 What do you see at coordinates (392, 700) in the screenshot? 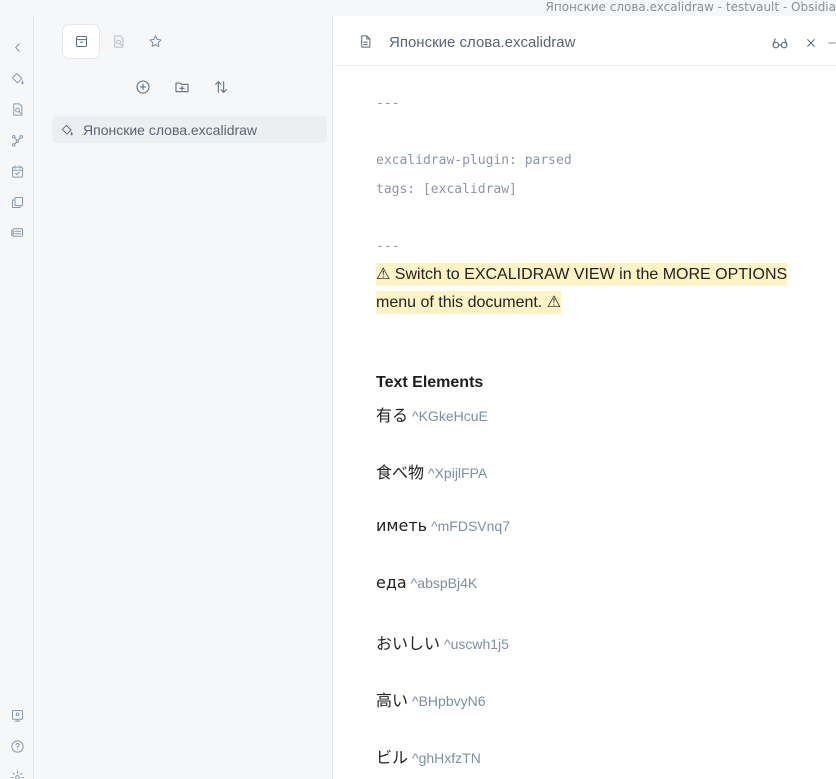
I see `element-text: 高い` at bounding box center [392, 700].